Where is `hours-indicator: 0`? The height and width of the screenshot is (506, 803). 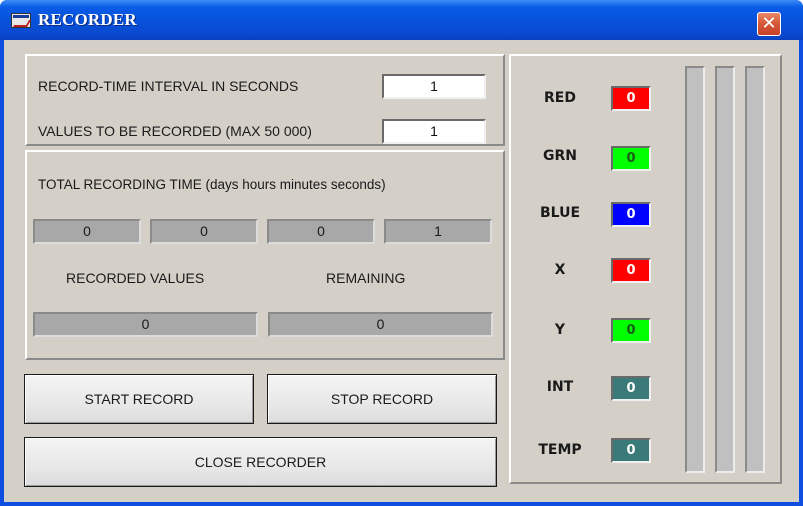
hours-indicator: 0 is located at coordinates (204, 231).